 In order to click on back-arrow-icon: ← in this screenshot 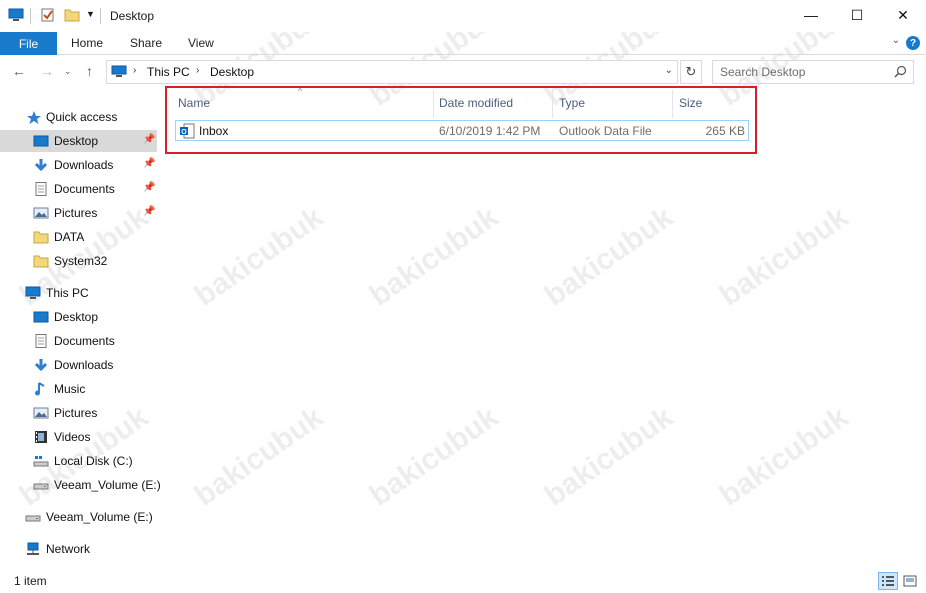, I will do `click(19, 71)`.